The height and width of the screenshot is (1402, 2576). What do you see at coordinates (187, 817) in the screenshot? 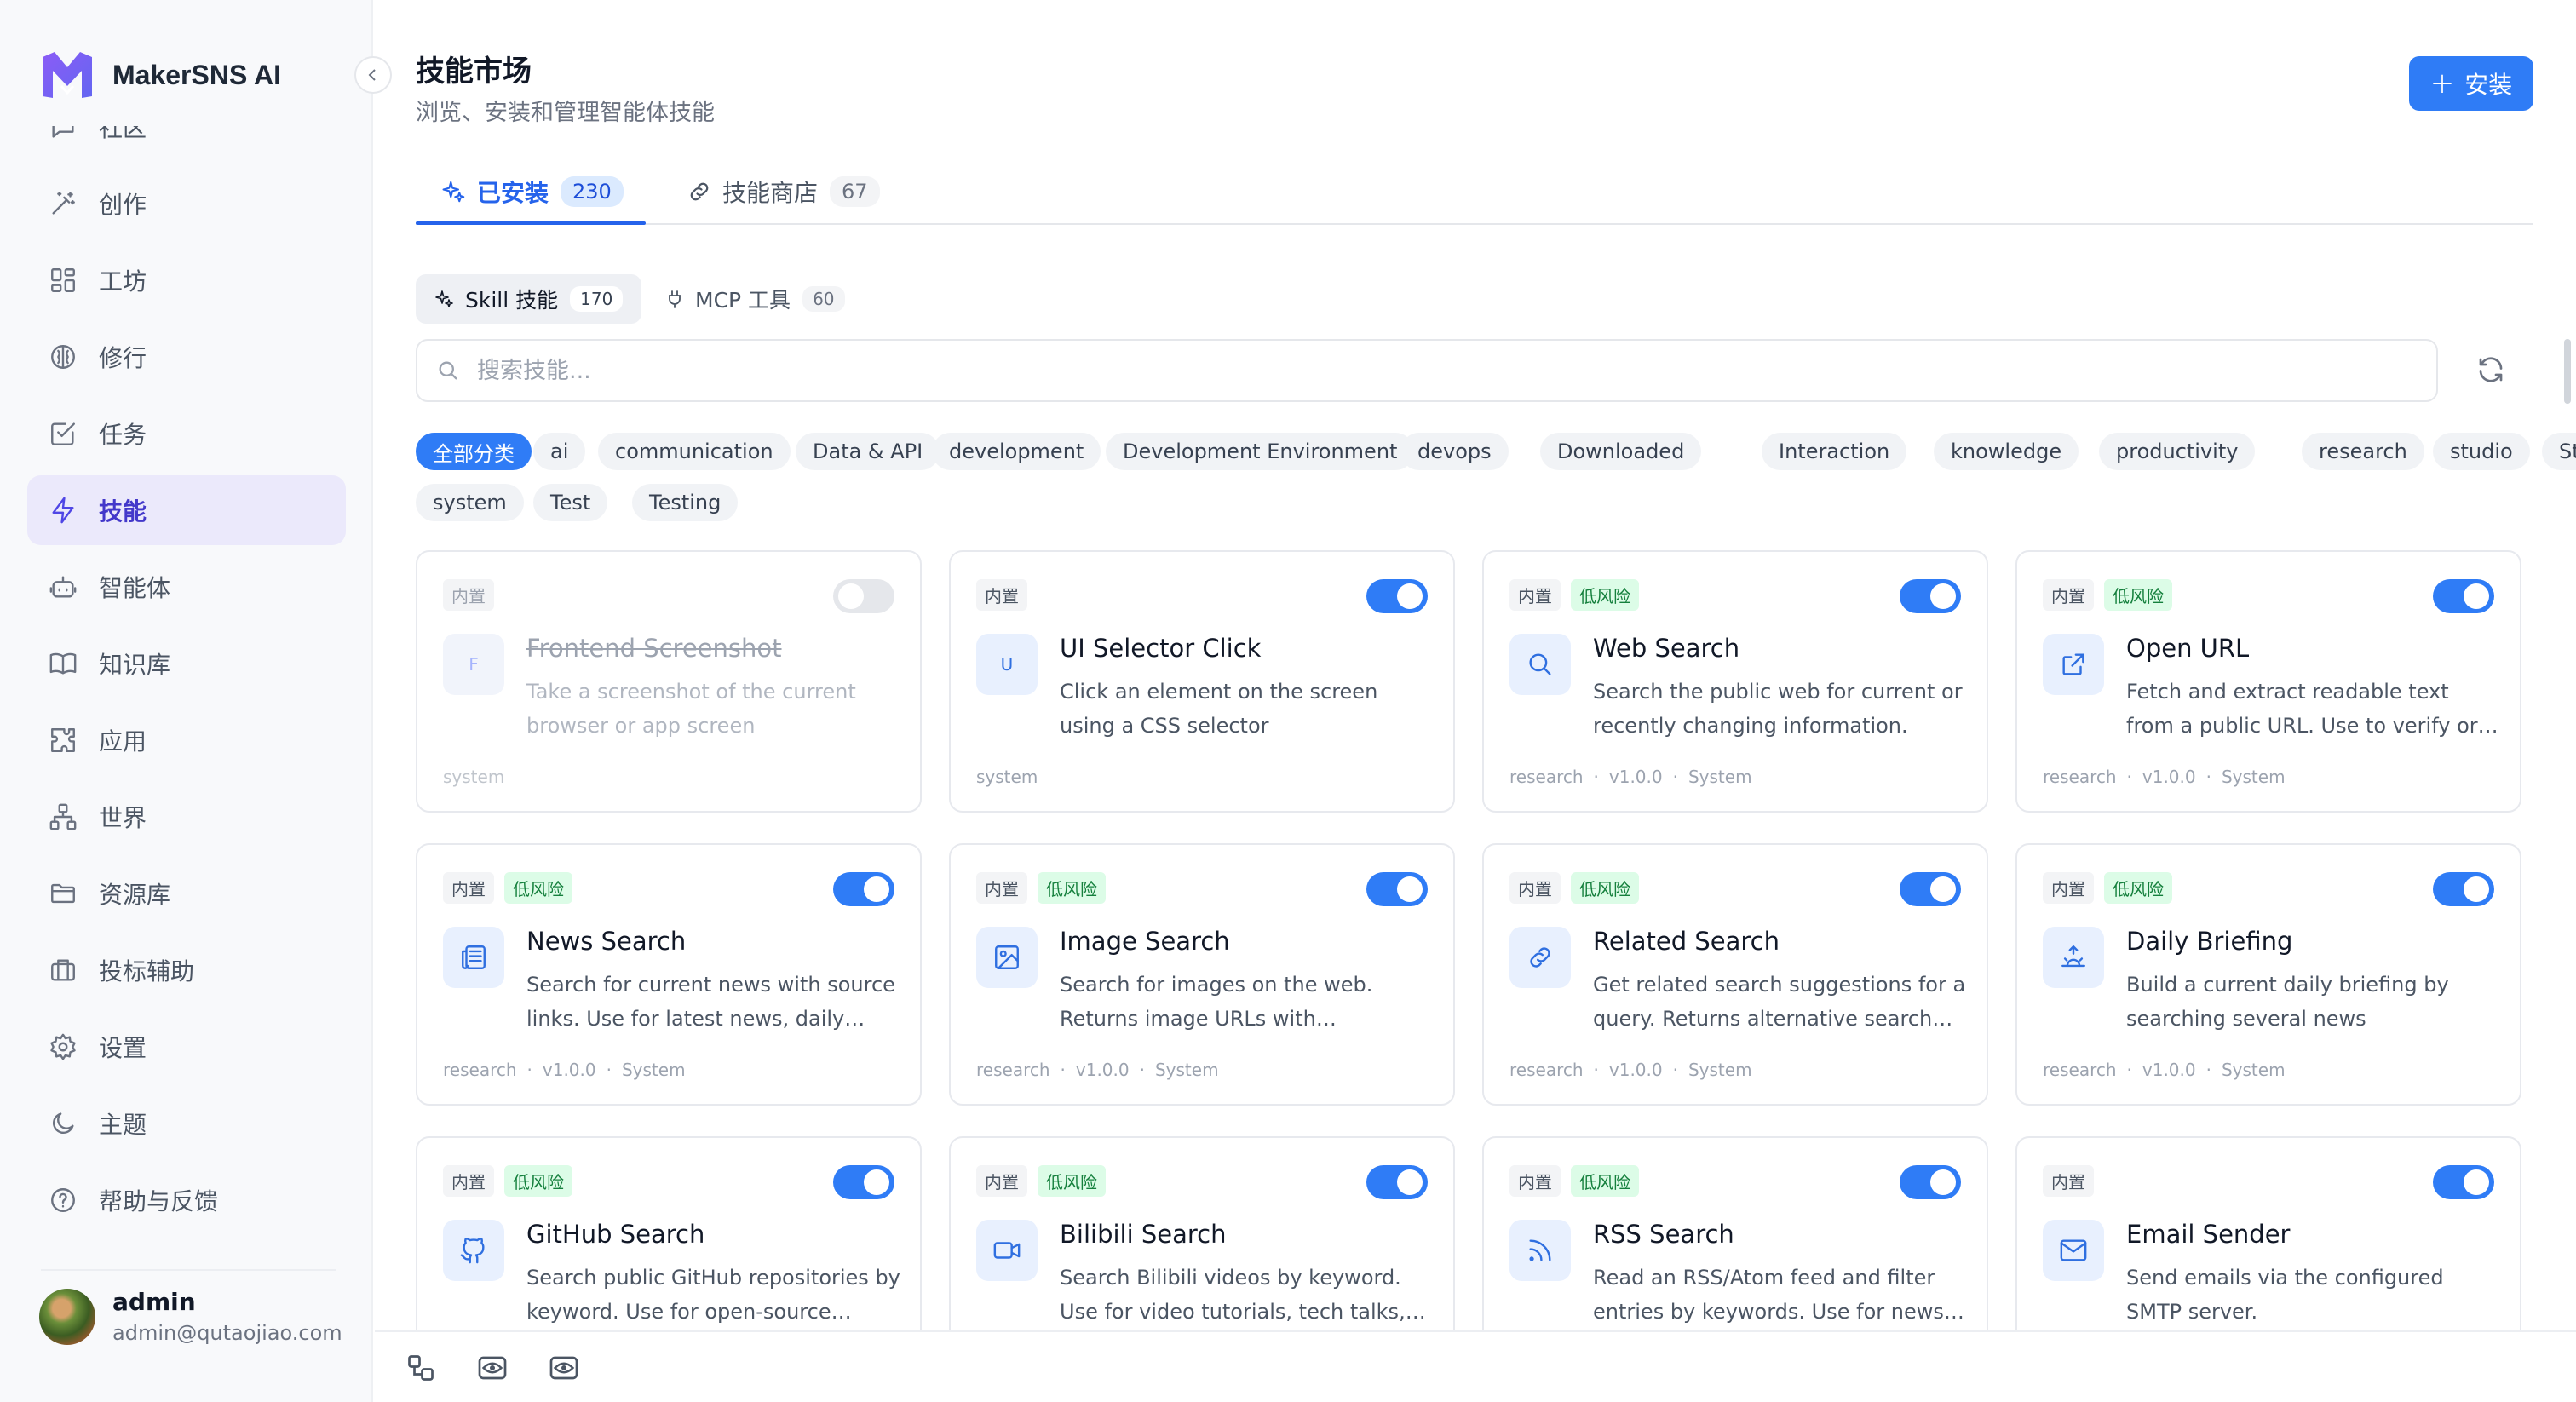
I see `sidebar-item-9: 世界` at bounding box center [187, 817].